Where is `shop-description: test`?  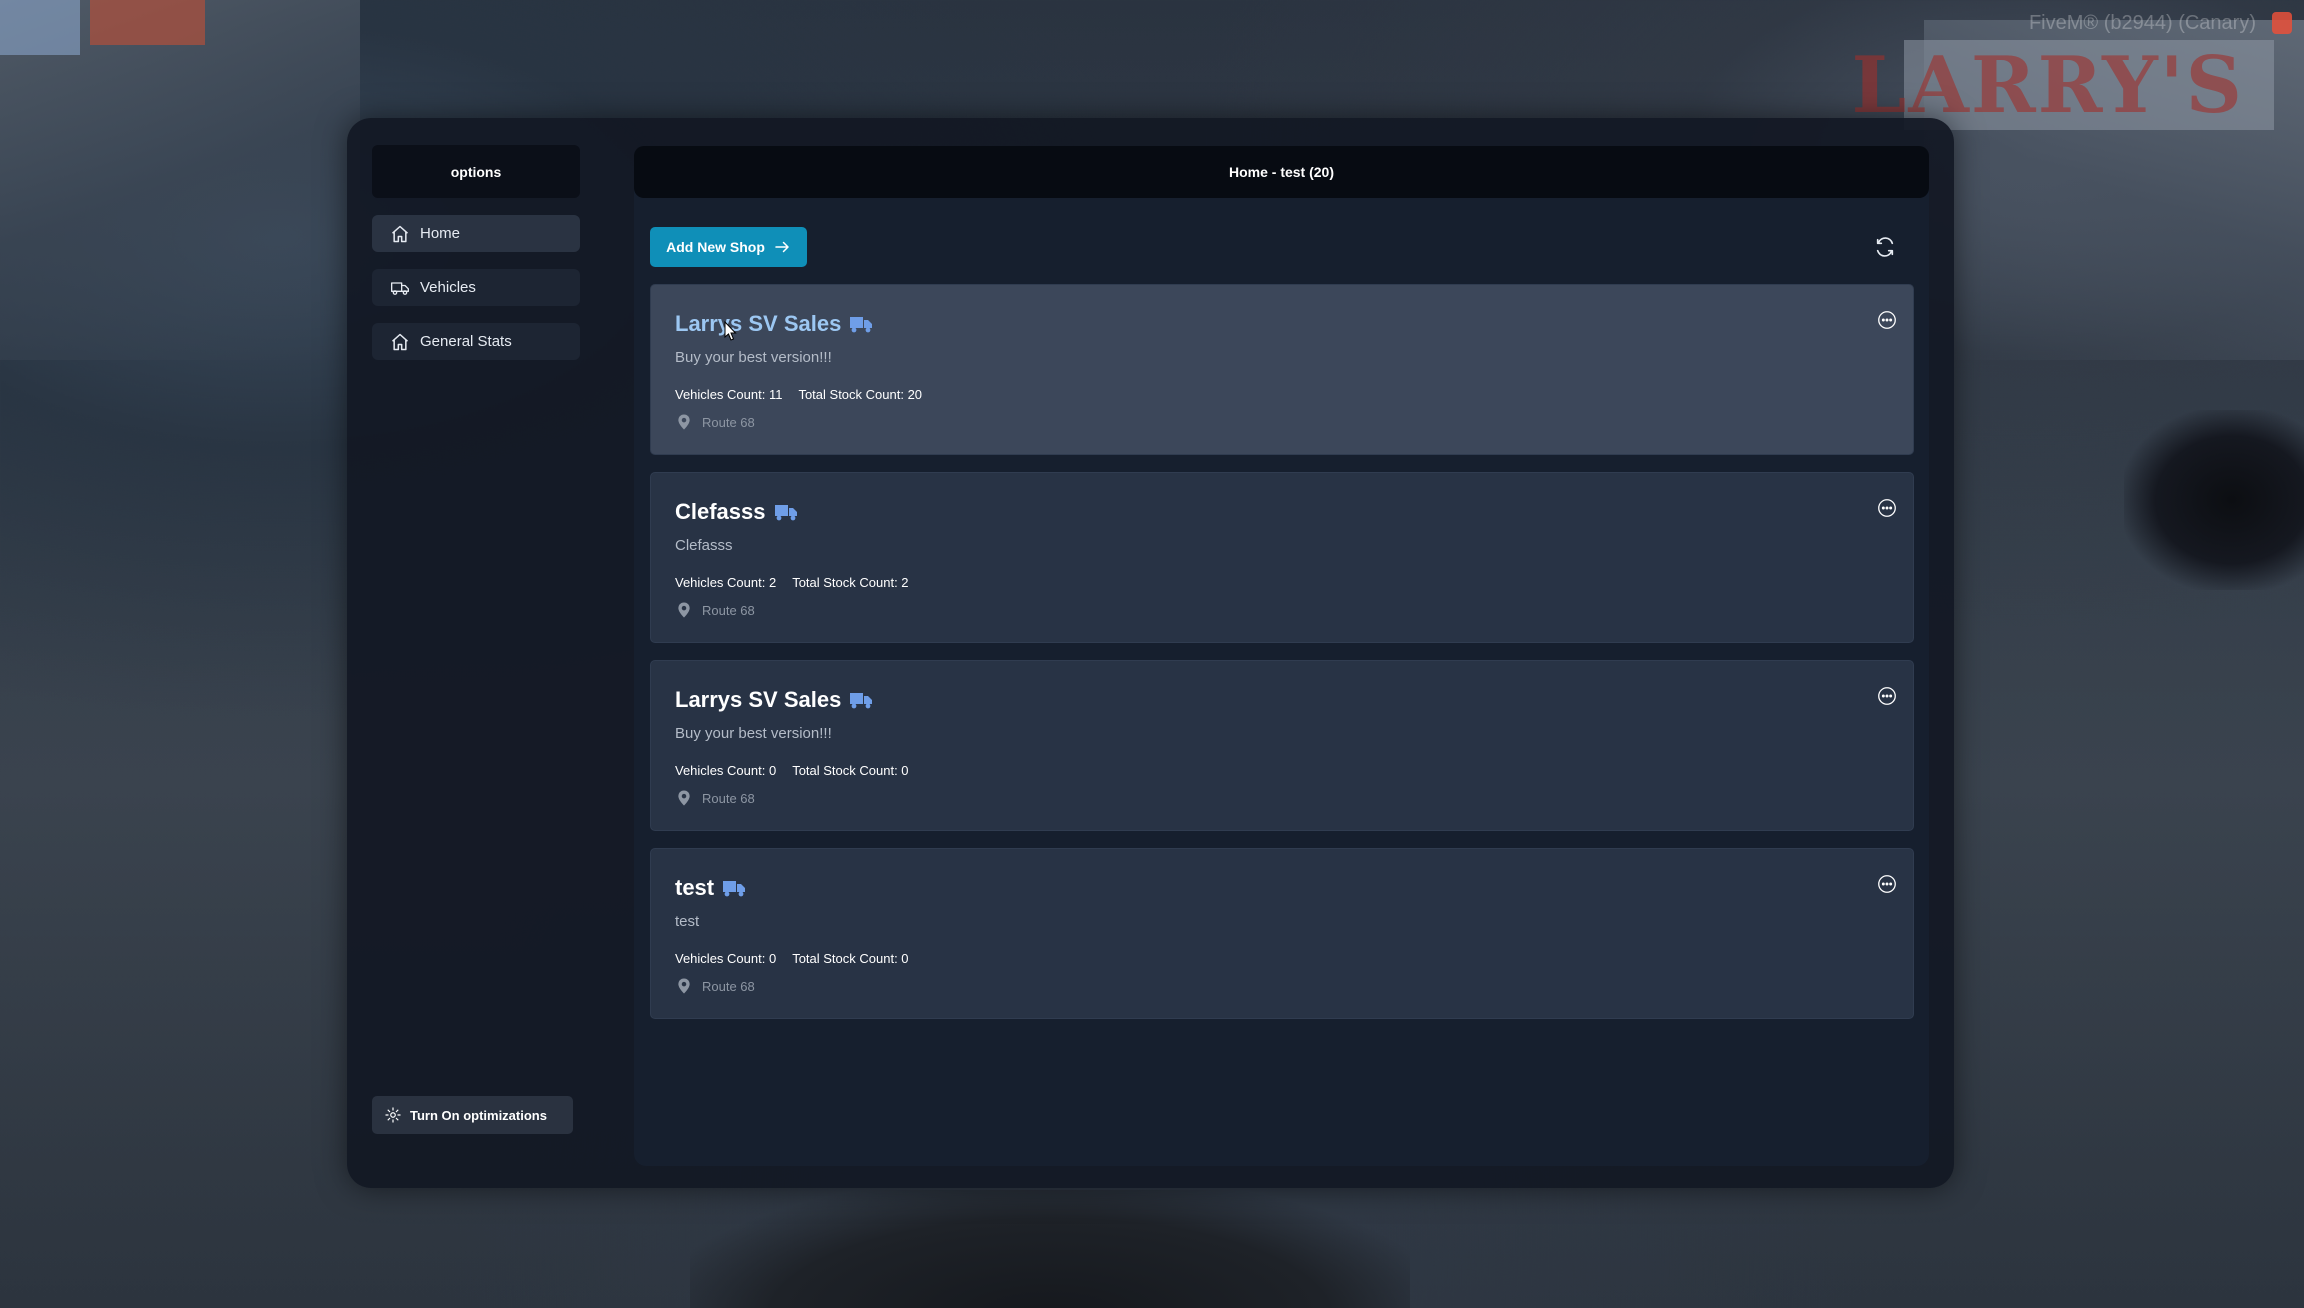 shop-description: test is located at coordinates (687, 921).